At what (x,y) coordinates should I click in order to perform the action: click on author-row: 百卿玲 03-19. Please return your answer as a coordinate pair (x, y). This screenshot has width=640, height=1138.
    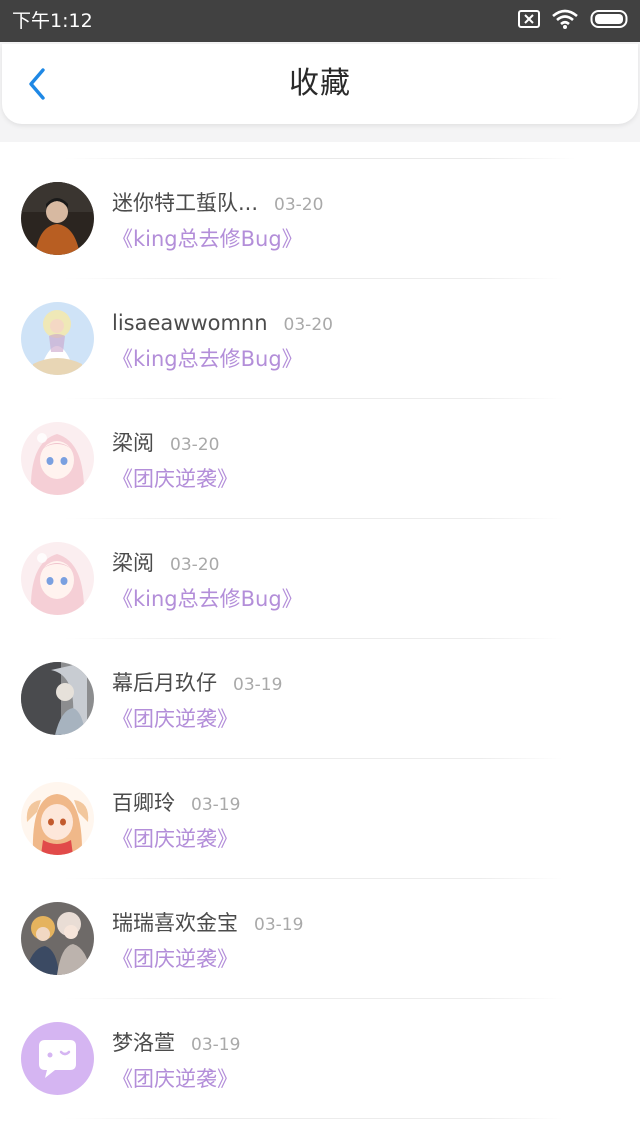
    Looking at the image, I should click on (176, 804).